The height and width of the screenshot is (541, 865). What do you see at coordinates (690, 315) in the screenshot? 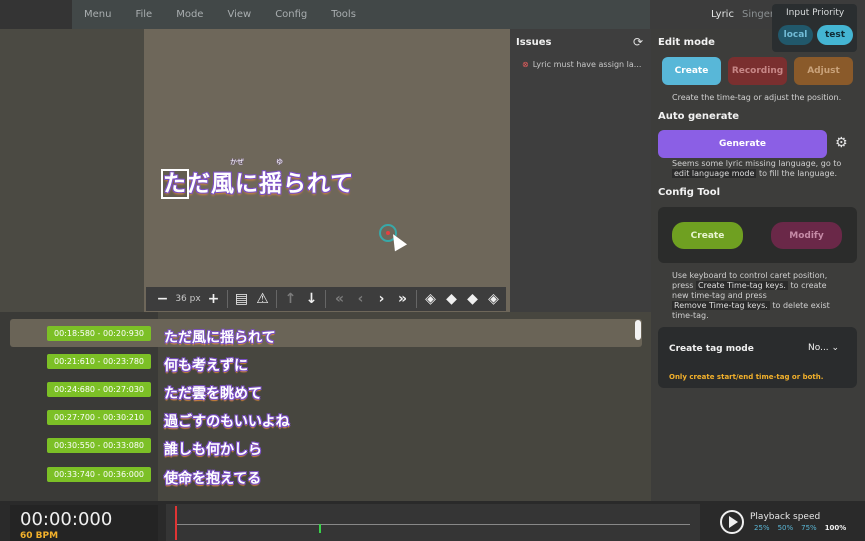
I see `config-desc-line5: time-tag.` at bounding box center [690, 315].